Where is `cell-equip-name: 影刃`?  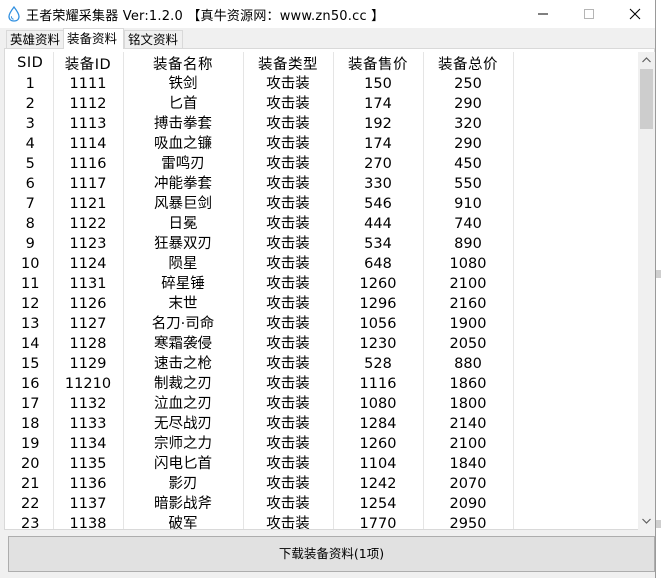 cell-equip-name: 影刃 is located at coordinates (183, 484).